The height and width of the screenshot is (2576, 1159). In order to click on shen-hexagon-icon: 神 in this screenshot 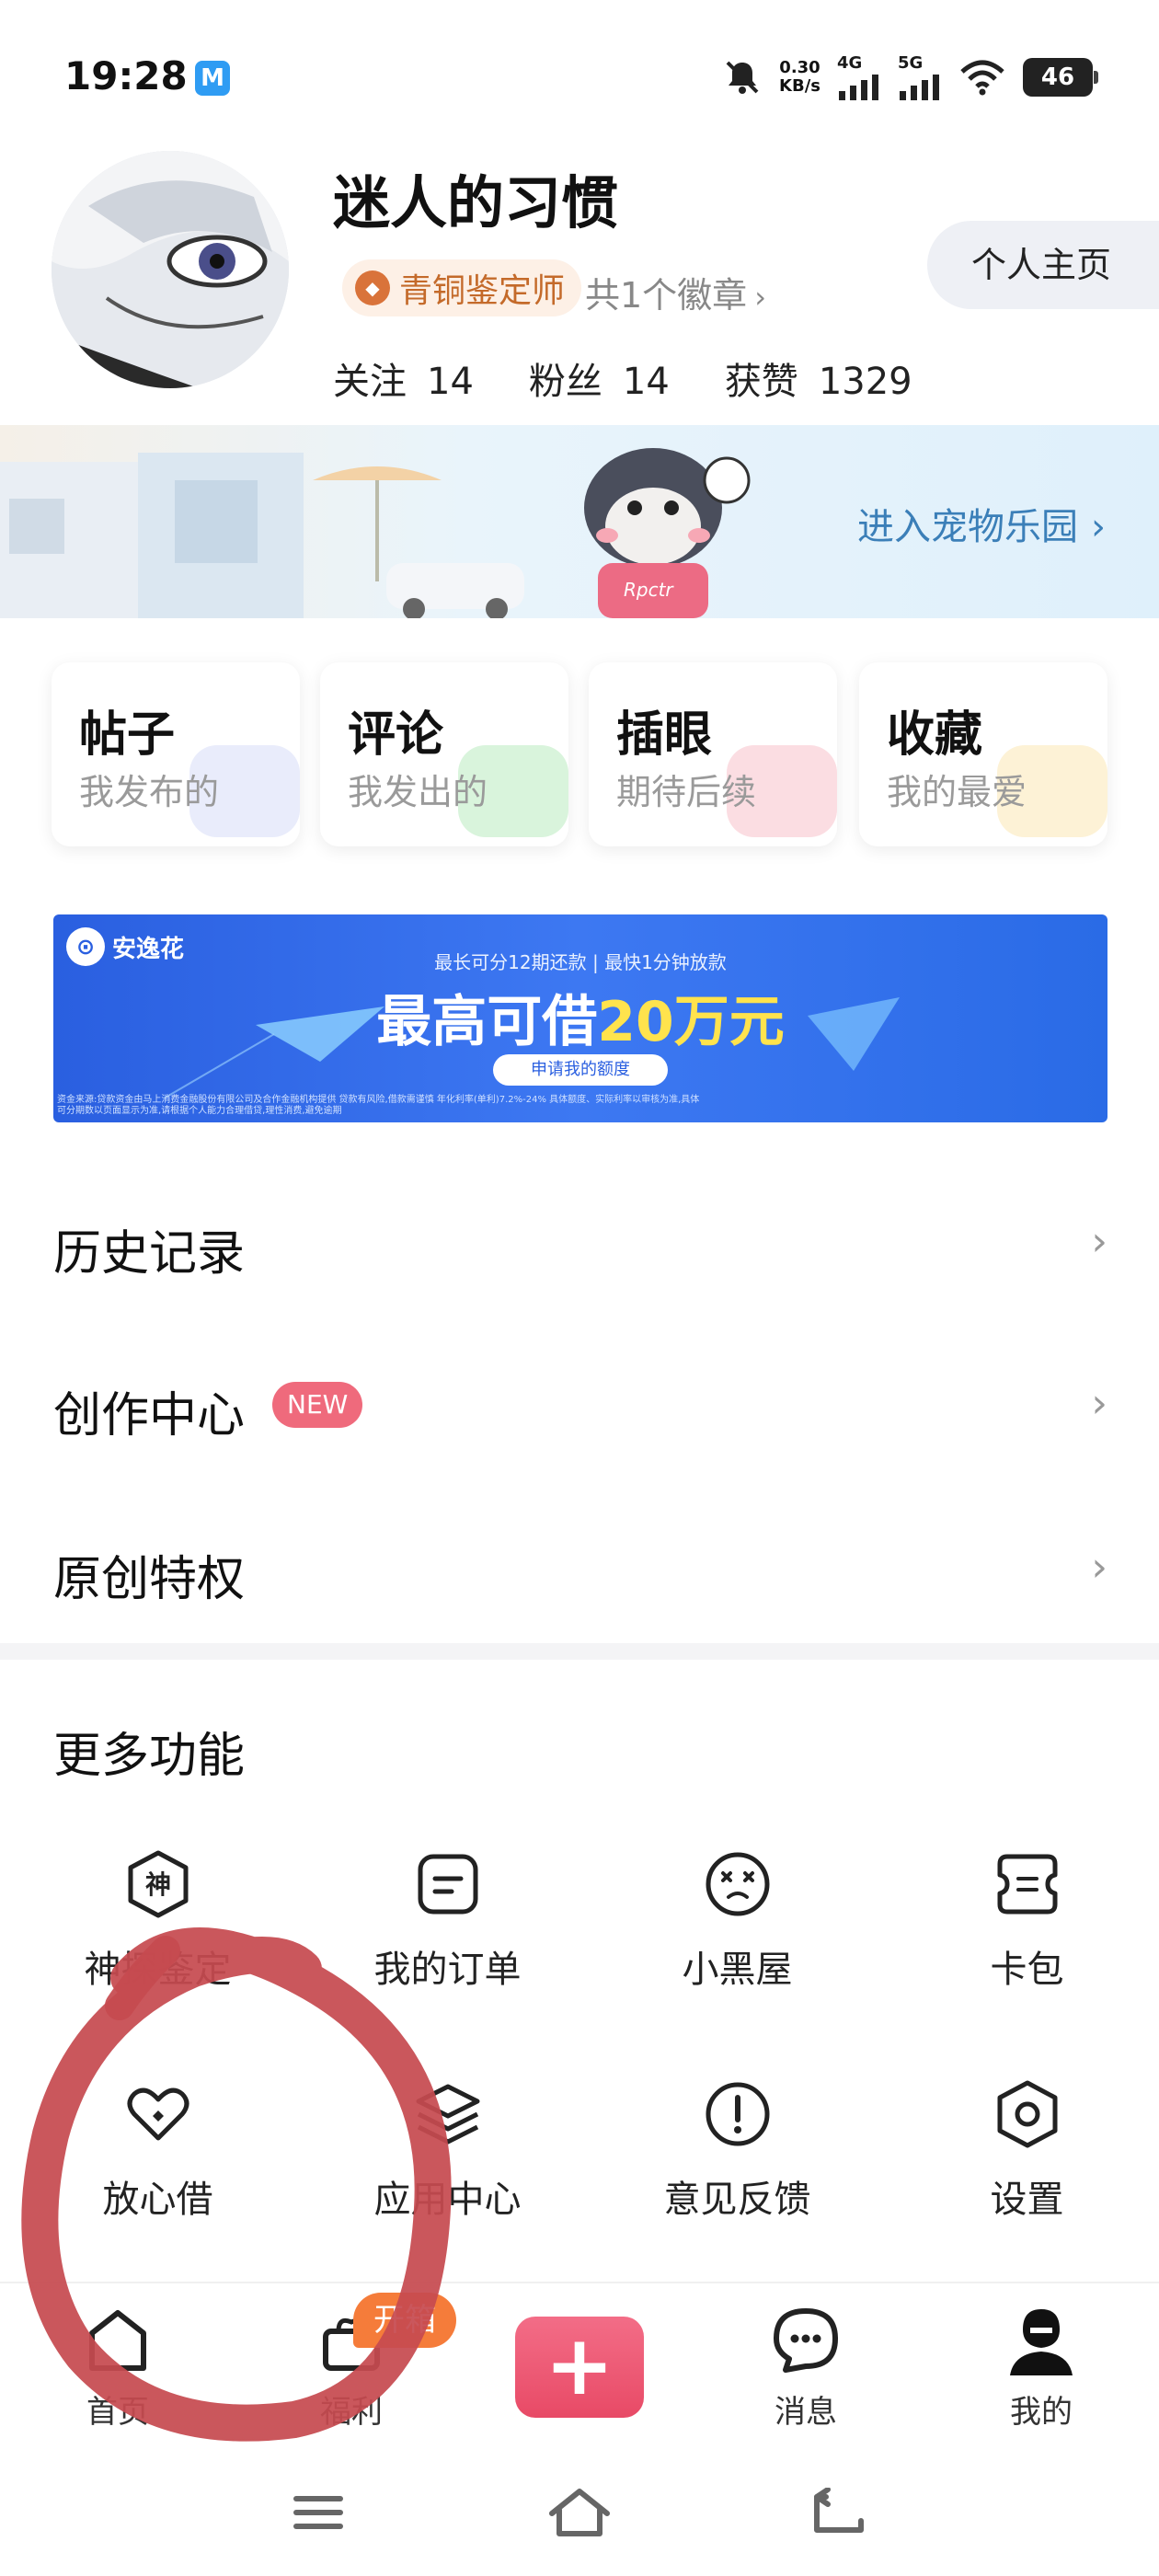, I will do `click(158, 1884)`.